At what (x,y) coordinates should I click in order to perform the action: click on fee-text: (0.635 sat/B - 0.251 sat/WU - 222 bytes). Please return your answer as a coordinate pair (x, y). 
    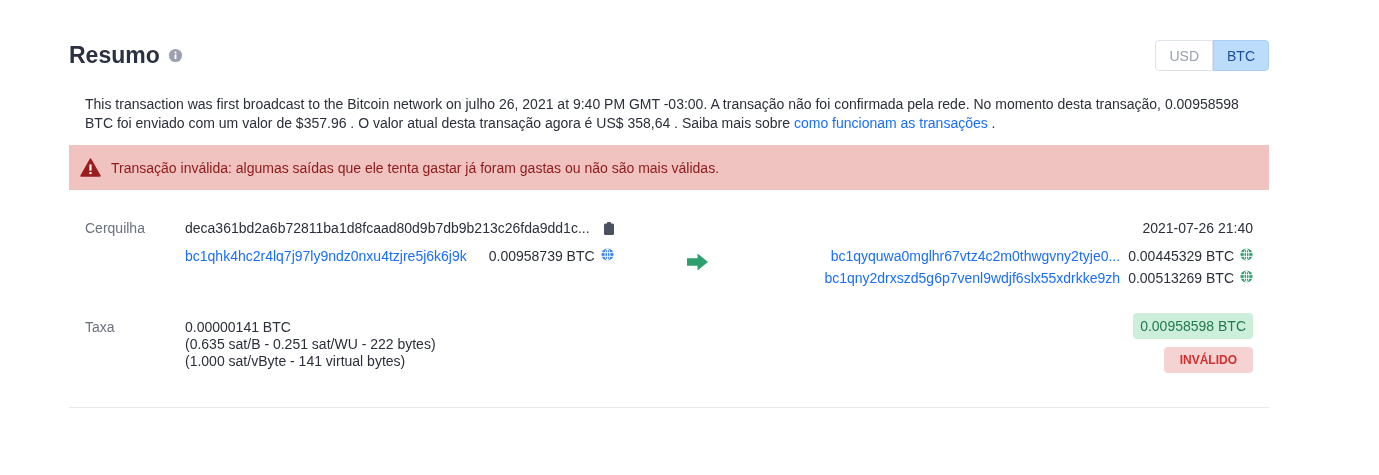
    Looking at the image, I should click on (310, 344).